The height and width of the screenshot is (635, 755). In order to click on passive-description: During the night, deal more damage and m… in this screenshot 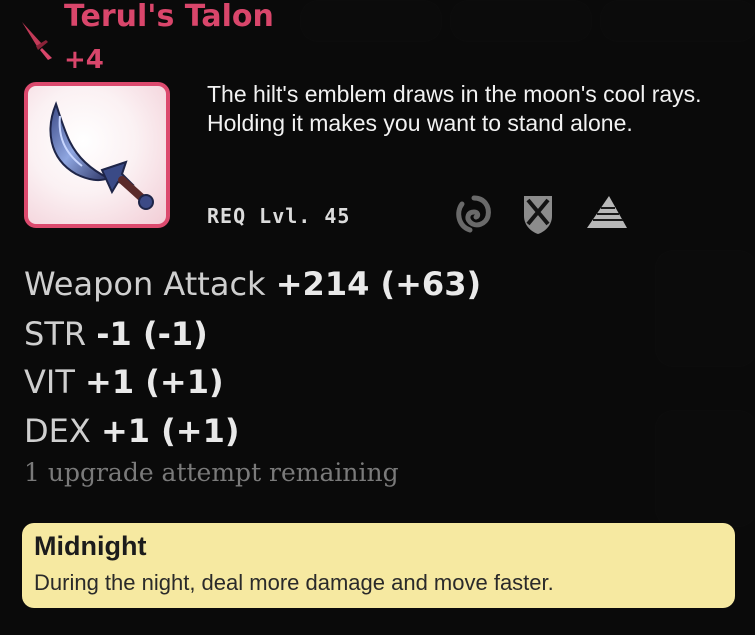, I will do `click(294, 582)`.